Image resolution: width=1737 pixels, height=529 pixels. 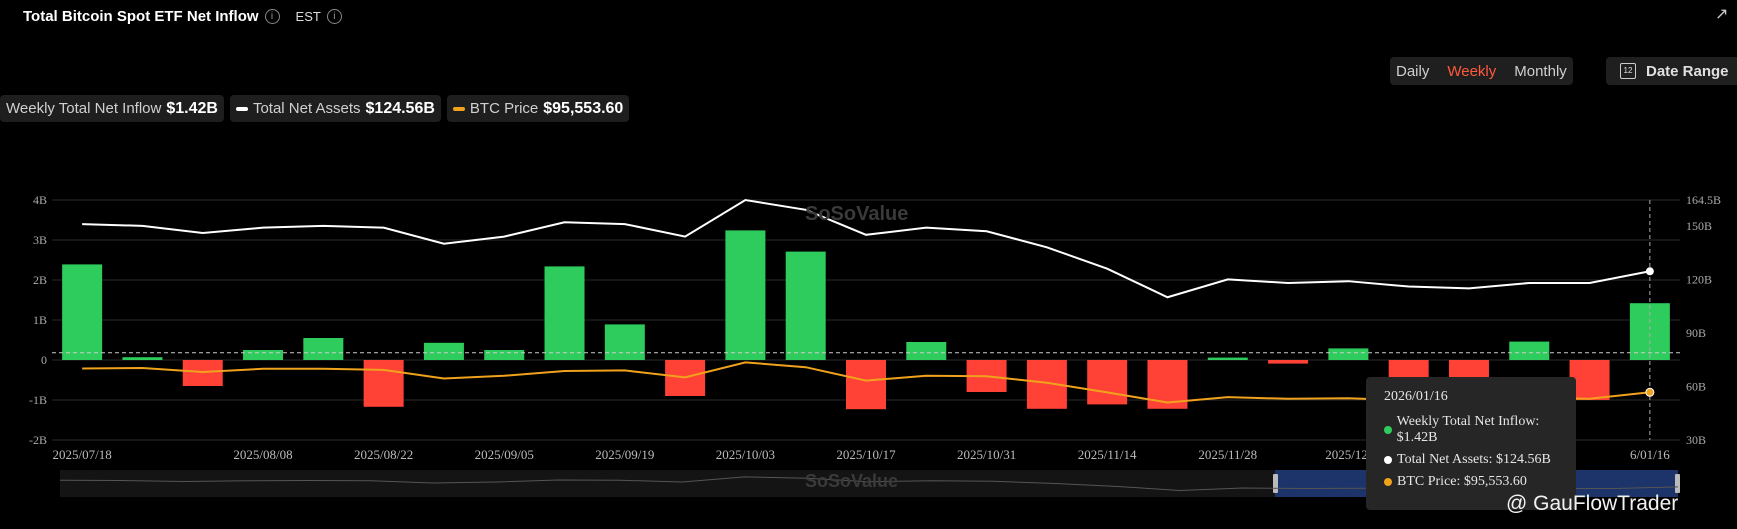 I want to click on y-left-tick: 1B, so click(x=40, y=320).